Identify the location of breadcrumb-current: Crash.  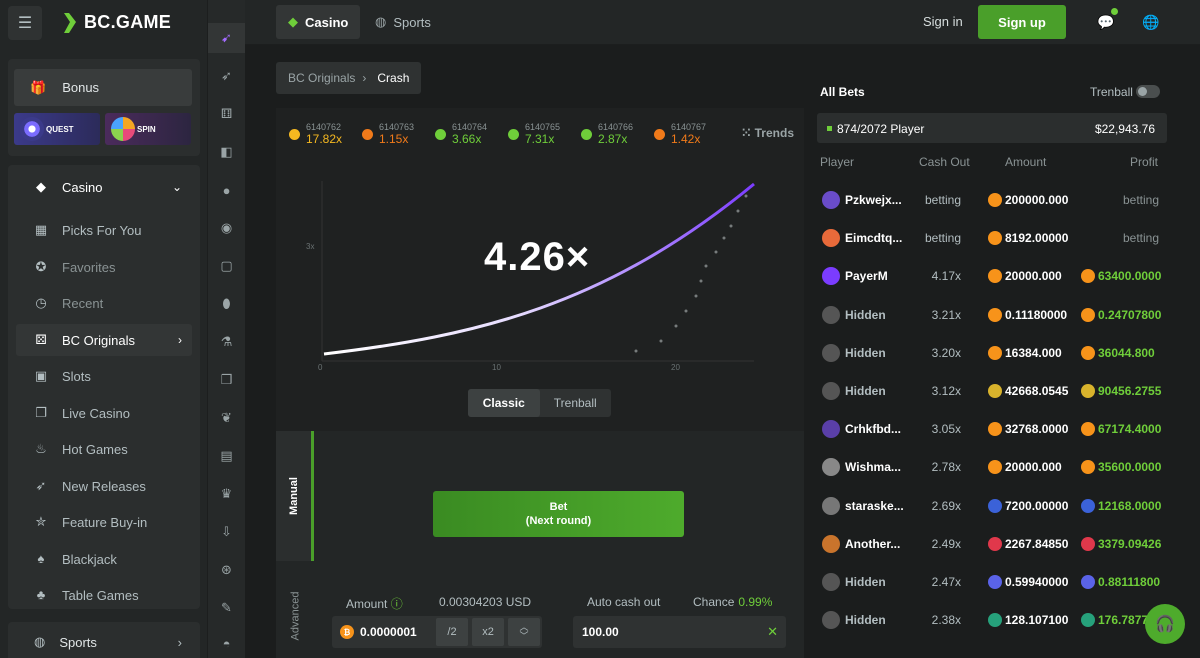
(393, 78).